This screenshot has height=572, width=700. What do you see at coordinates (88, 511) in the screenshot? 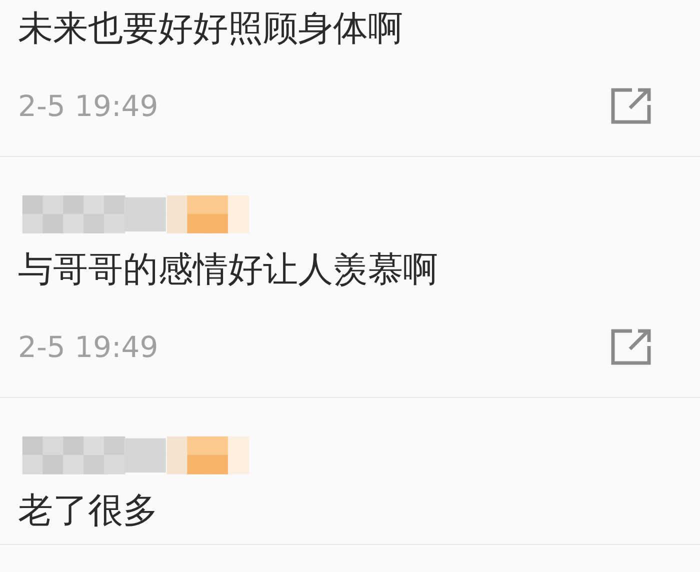
I see `comment-text: 老了很多` at bounding box center [88, 511].